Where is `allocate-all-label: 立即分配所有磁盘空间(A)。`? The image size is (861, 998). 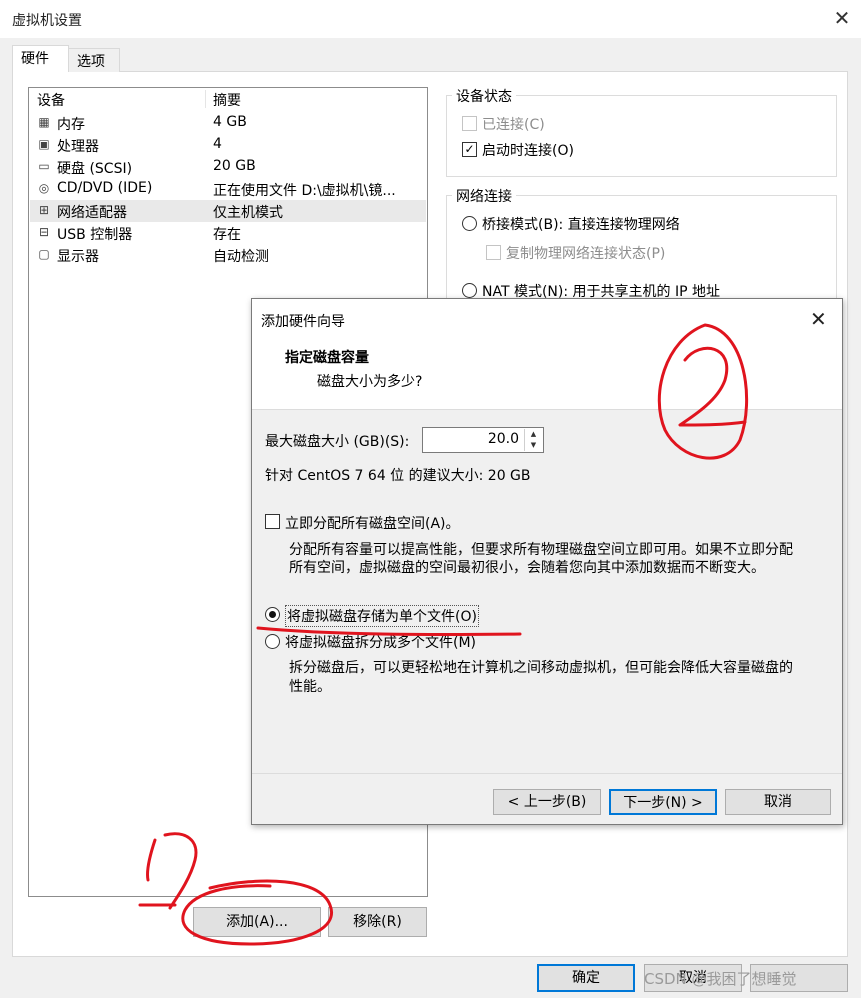
allocate-all-label: 立即分配所有磁盘空间(A)。 is located at coordinates (372, 524).